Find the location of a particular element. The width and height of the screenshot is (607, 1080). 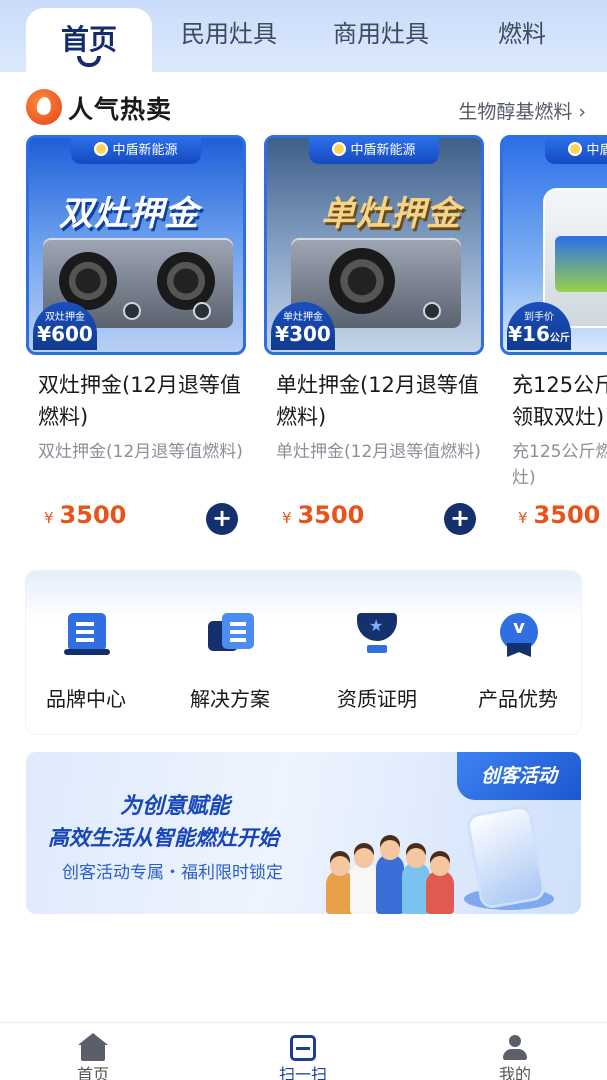

product-description: 单灶押金(12月退等值燃料) is located at coordinates (378, 452).